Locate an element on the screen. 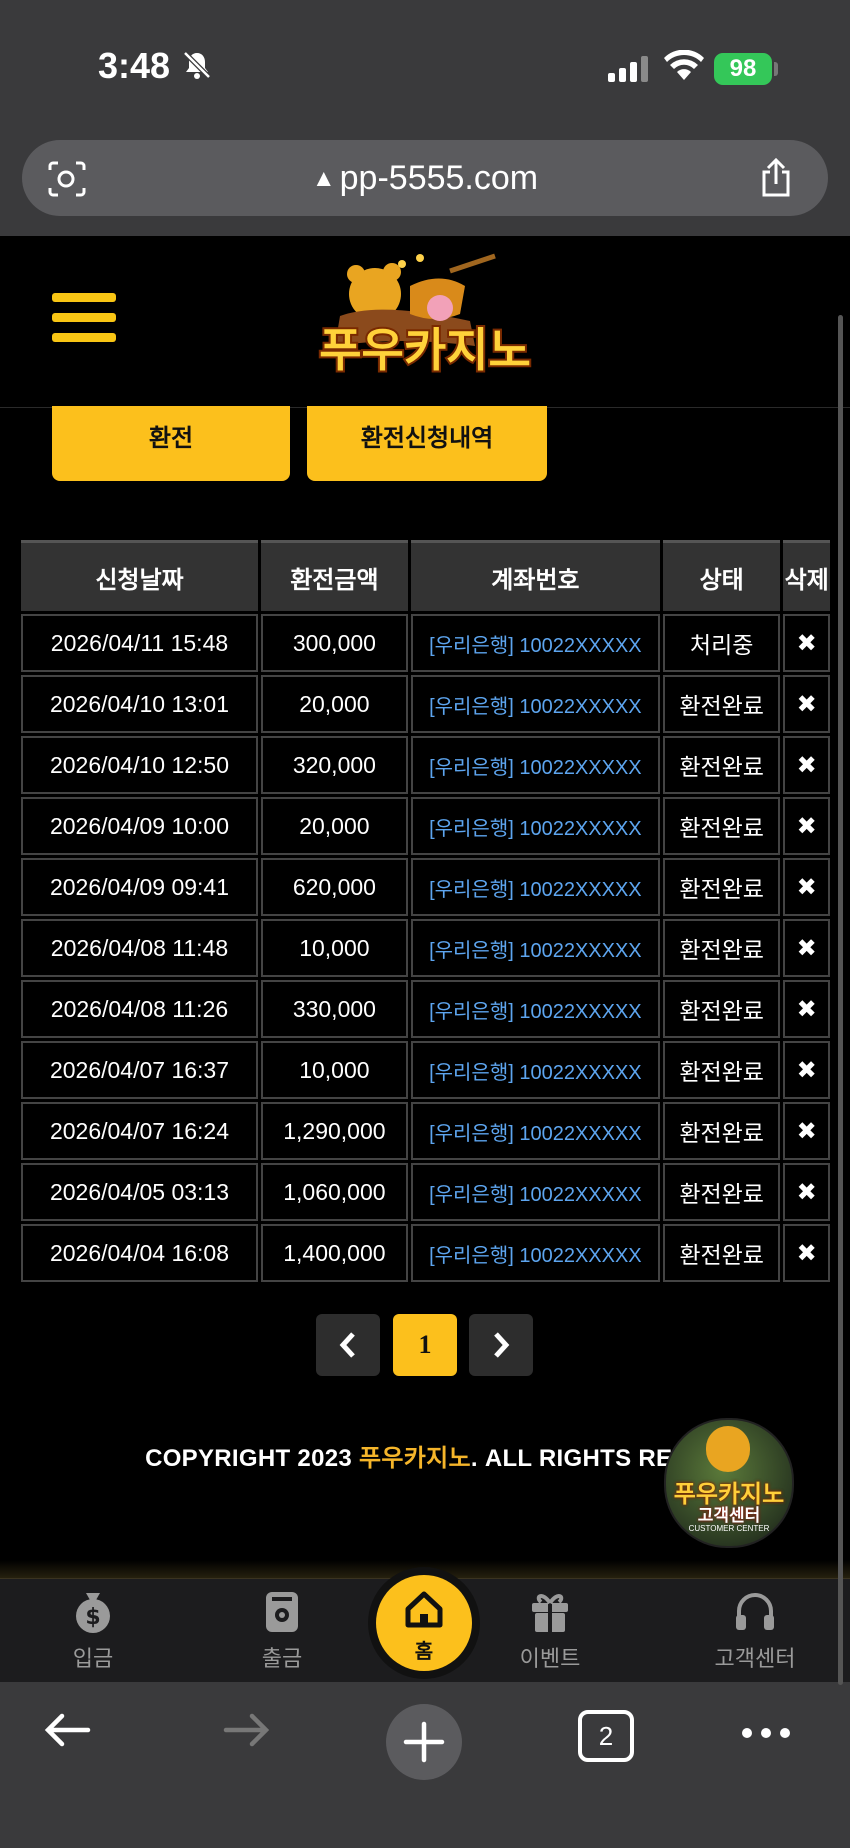 The image size is (850, 1848). copyright-prefix: COPYRIGHT 2023 is located at coordinates (252, 1458).